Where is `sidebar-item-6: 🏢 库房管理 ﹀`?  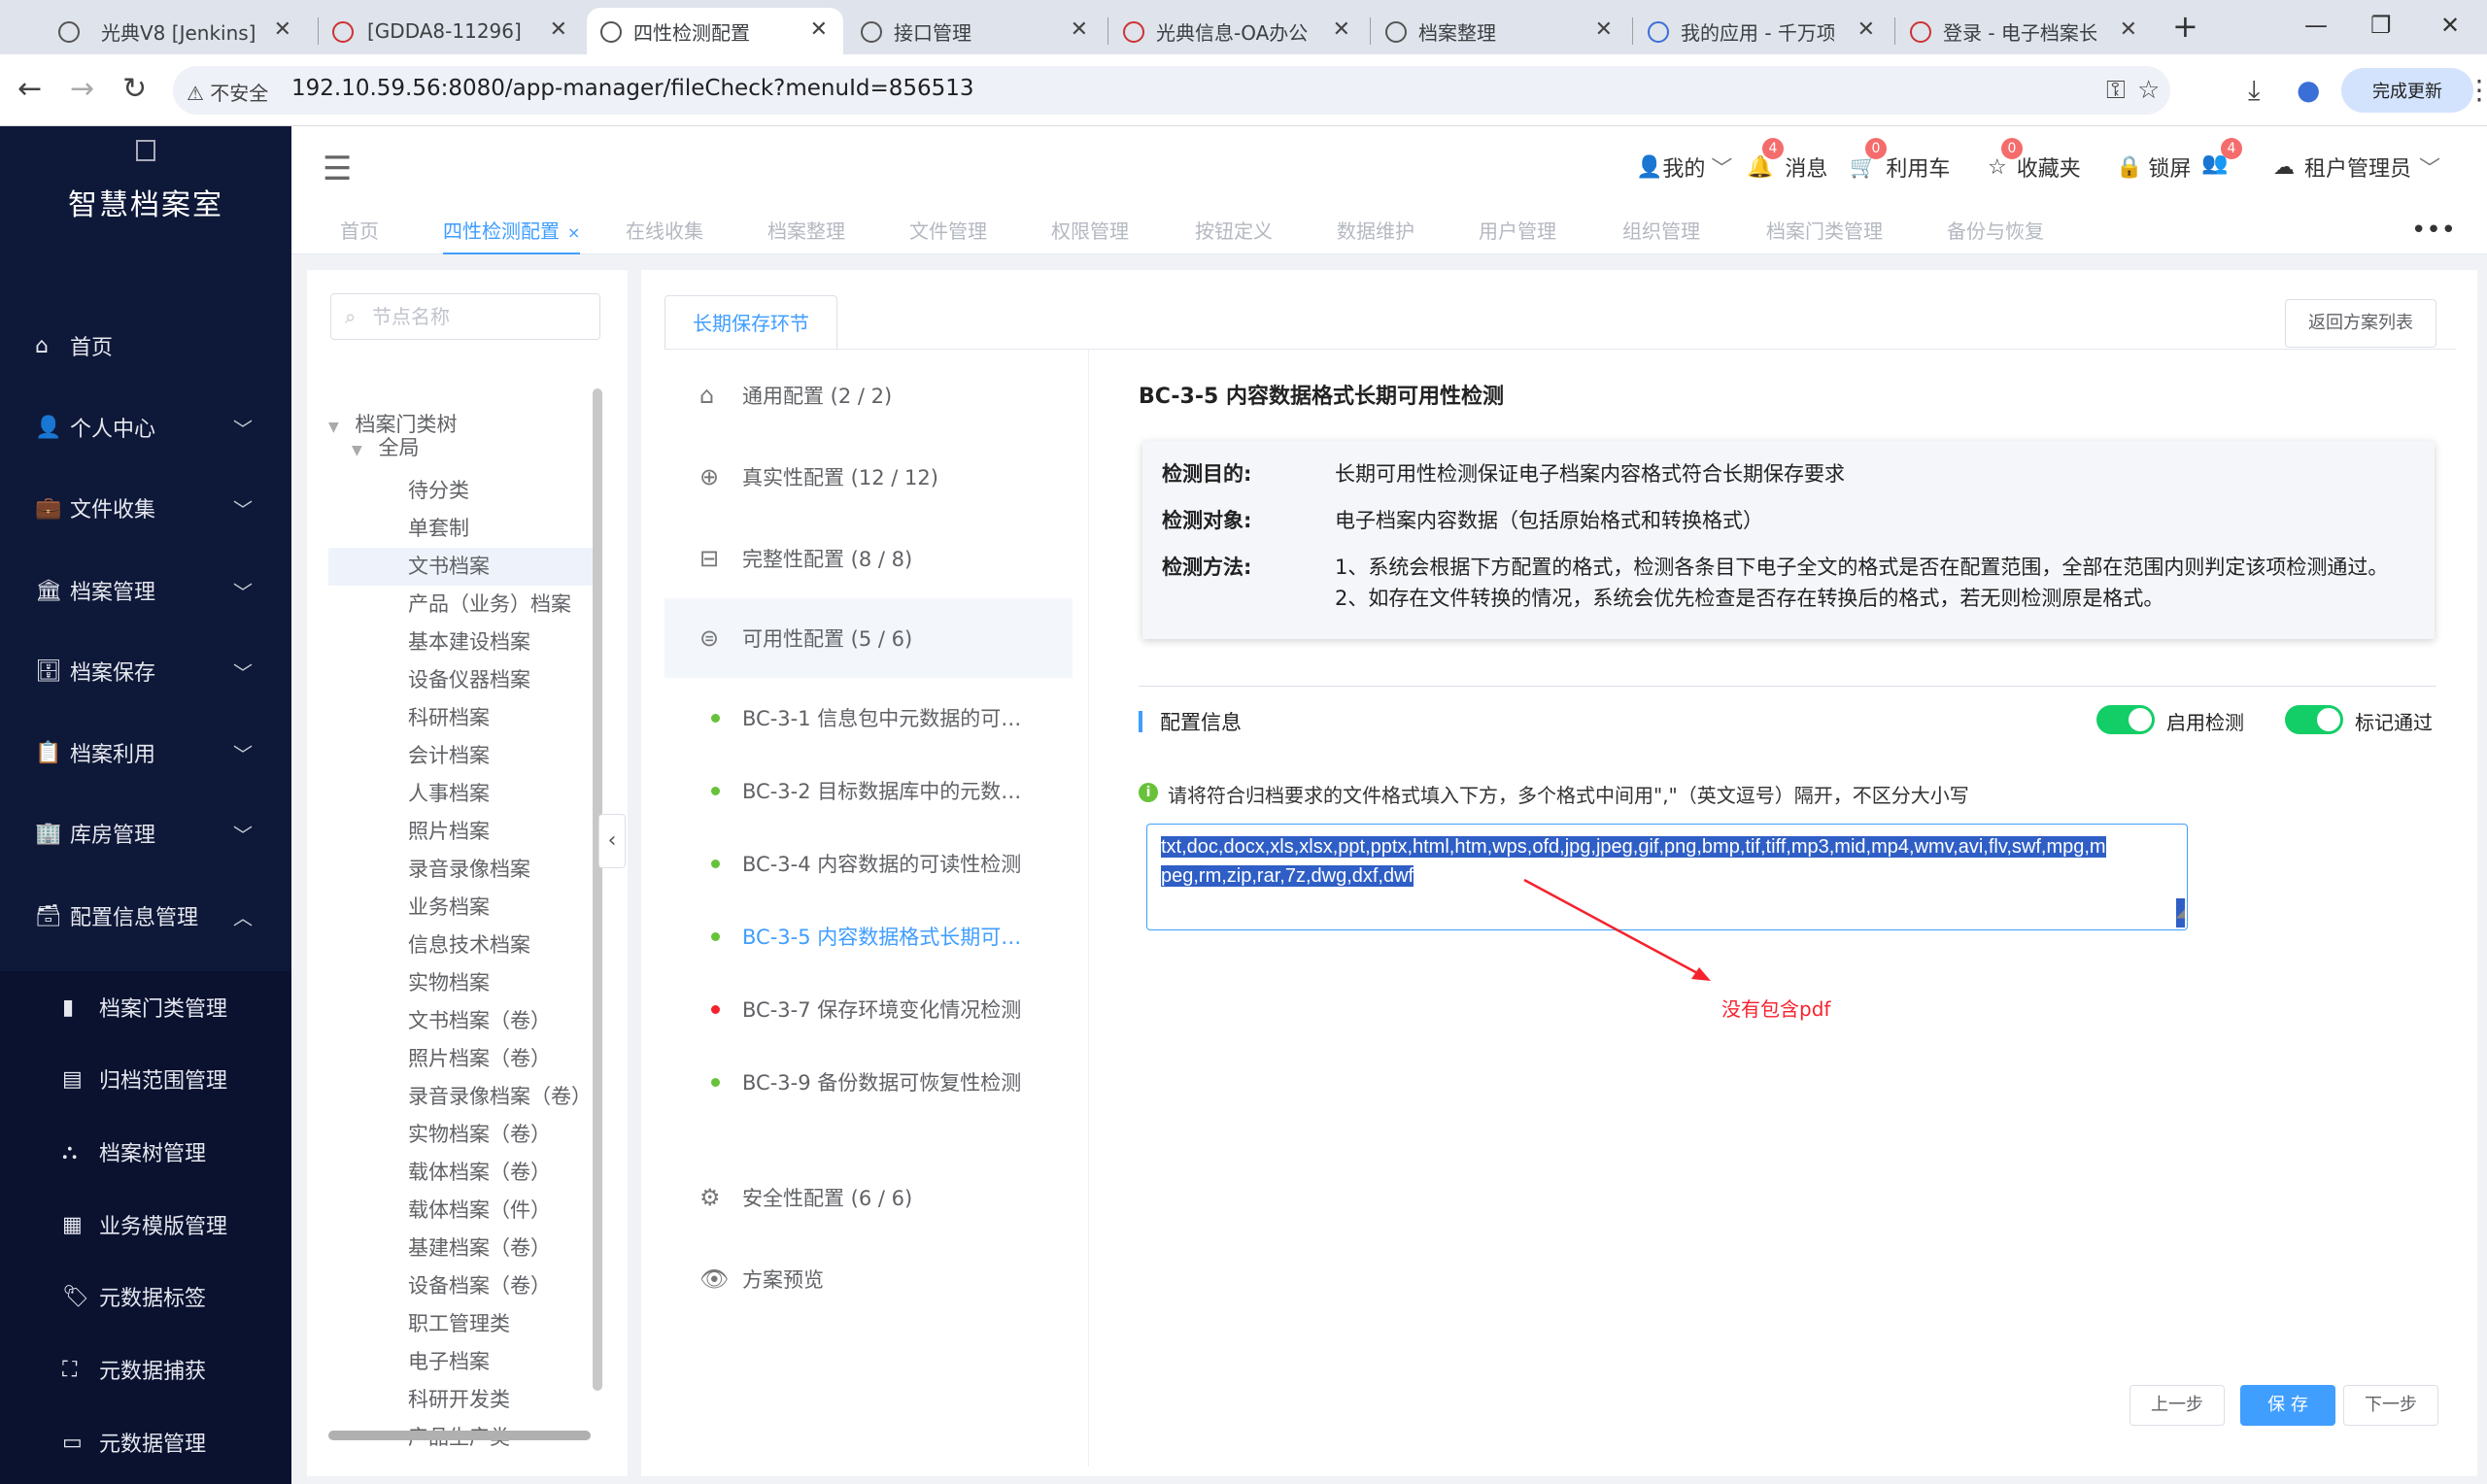
sidebar-item-6: 🏢 库房管理 ﹀ is located at coordinates (145, 833).